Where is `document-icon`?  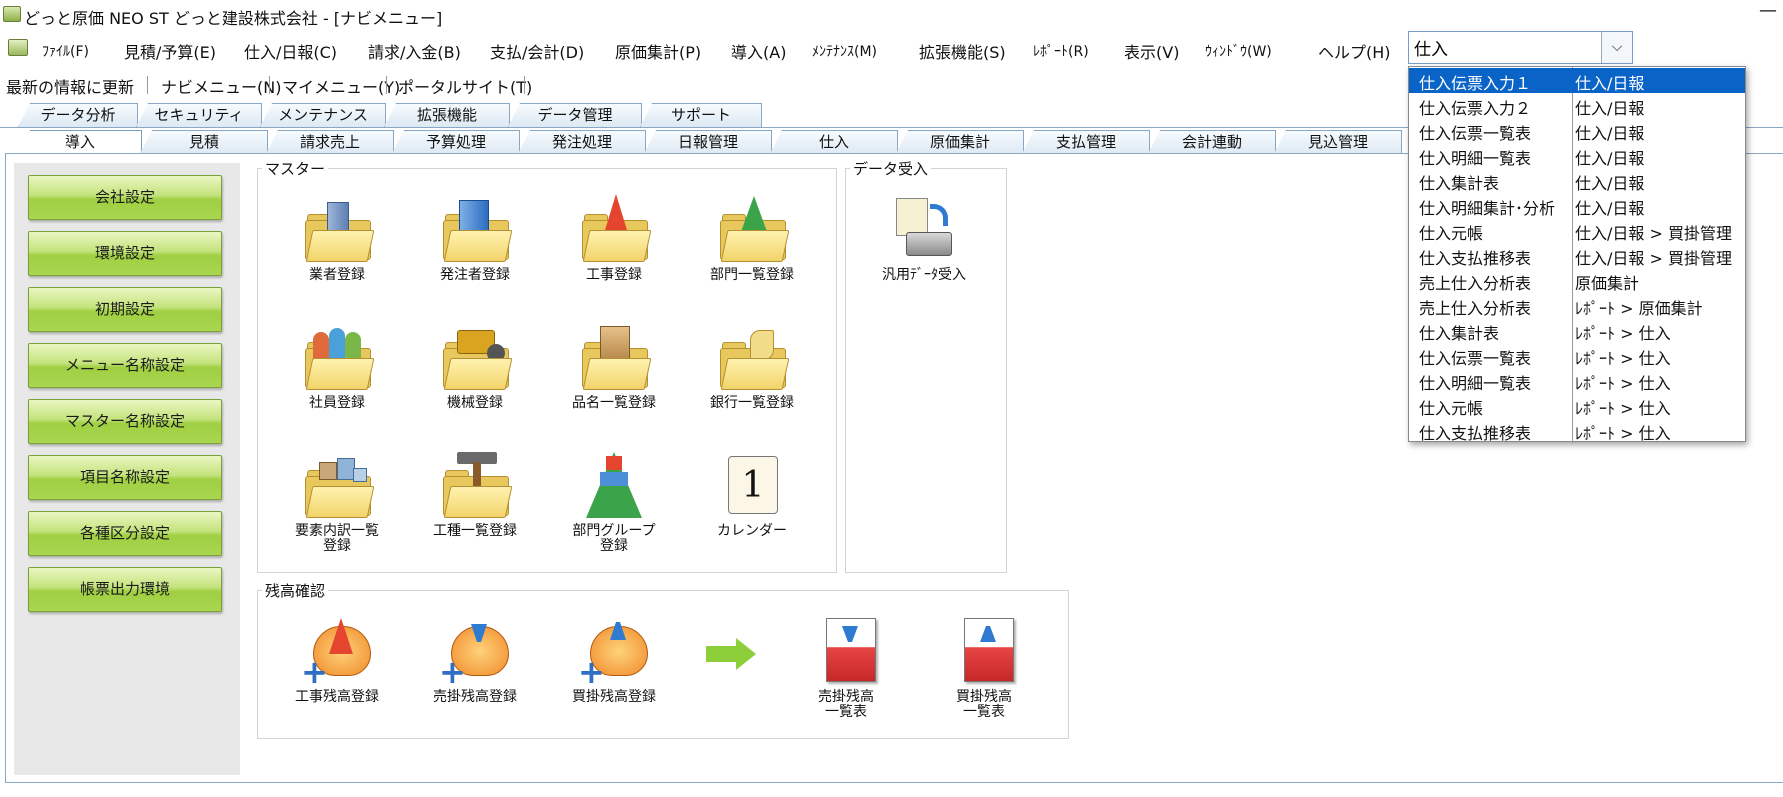 document-icon is located at coordinates (18, 47).